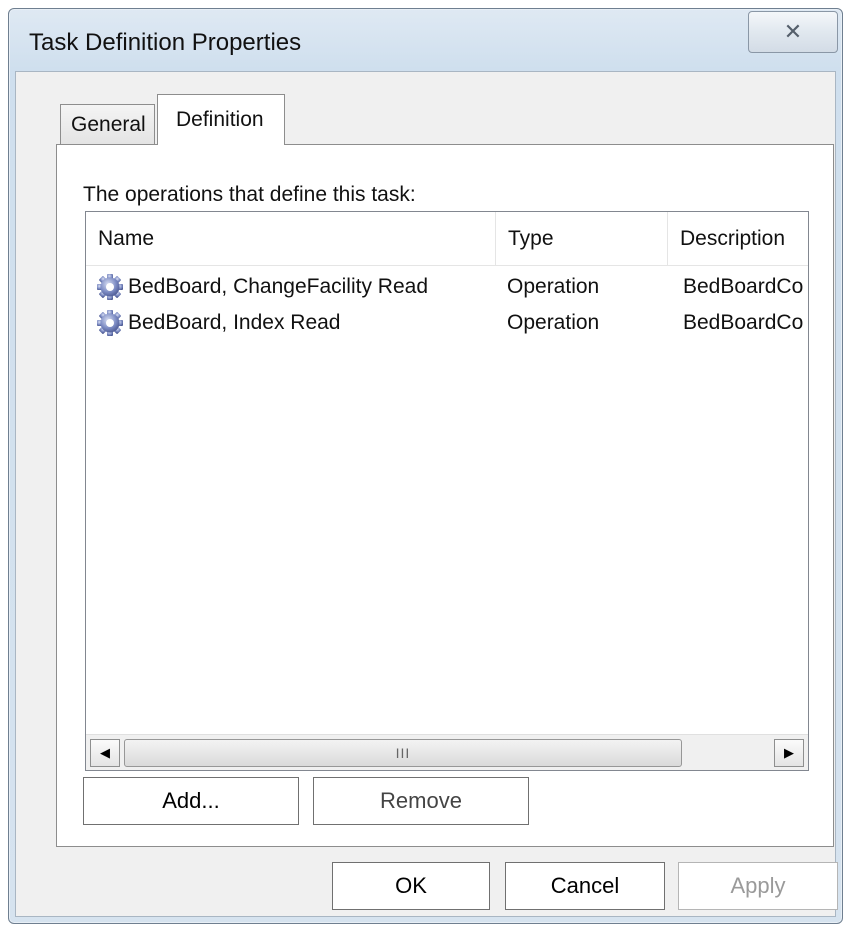  What do you see at coordinates (421, 801) in the screenshot?
I see `remove-button: Remove` at bounding box center [421, 801].